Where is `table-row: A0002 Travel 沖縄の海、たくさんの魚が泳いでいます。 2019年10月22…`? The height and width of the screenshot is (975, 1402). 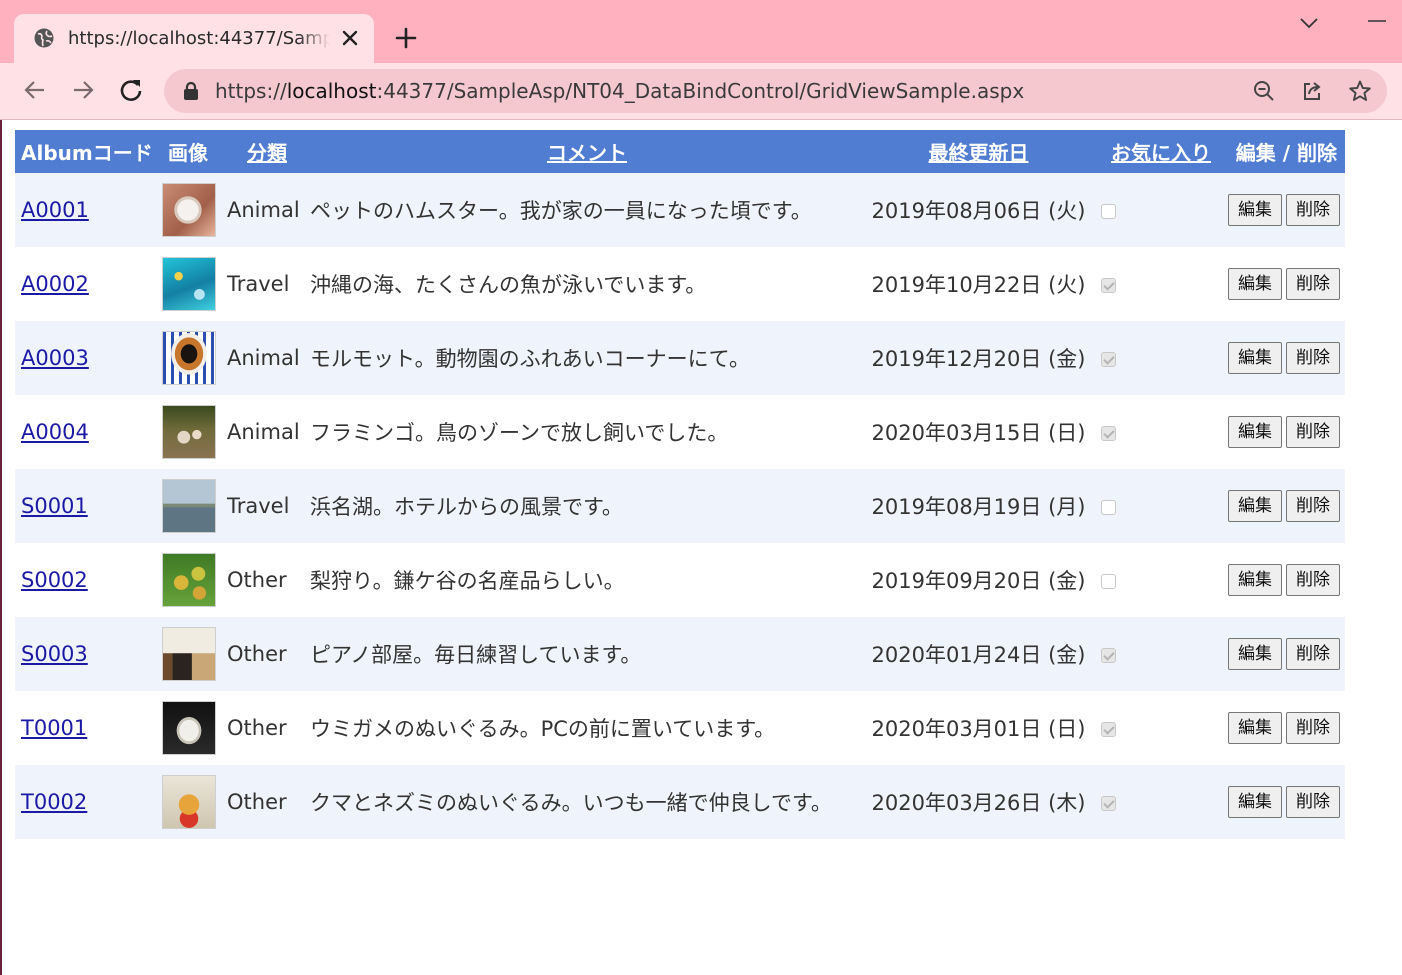 table-row: A0002 Travel 沖縄の海、たくさんの魚が泳いでいます。 2019年10月22… is located at coordinates (680, 284).